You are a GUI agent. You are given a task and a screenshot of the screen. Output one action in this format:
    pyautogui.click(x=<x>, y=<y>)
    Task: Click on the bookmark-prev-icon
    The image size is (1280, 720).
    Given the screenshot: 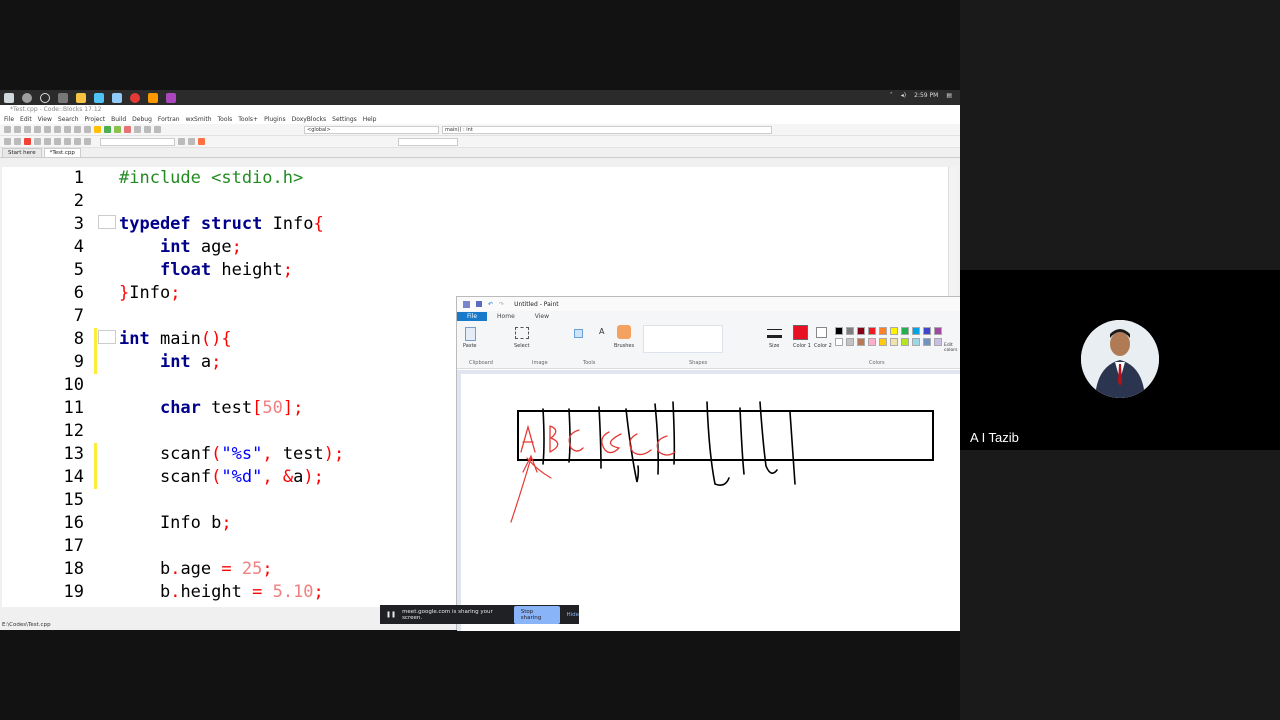 What is the action you would take?
    pyautogui.click(x=37, y=141)
    